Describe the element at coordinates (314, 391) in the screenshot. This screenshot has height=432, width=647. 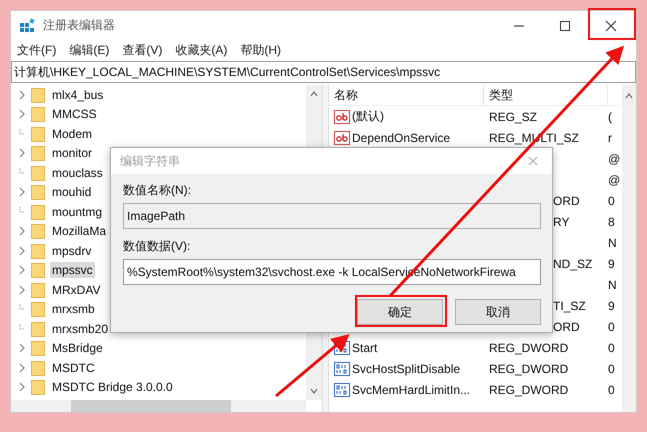
I see `scroll-down-icon` at that location.